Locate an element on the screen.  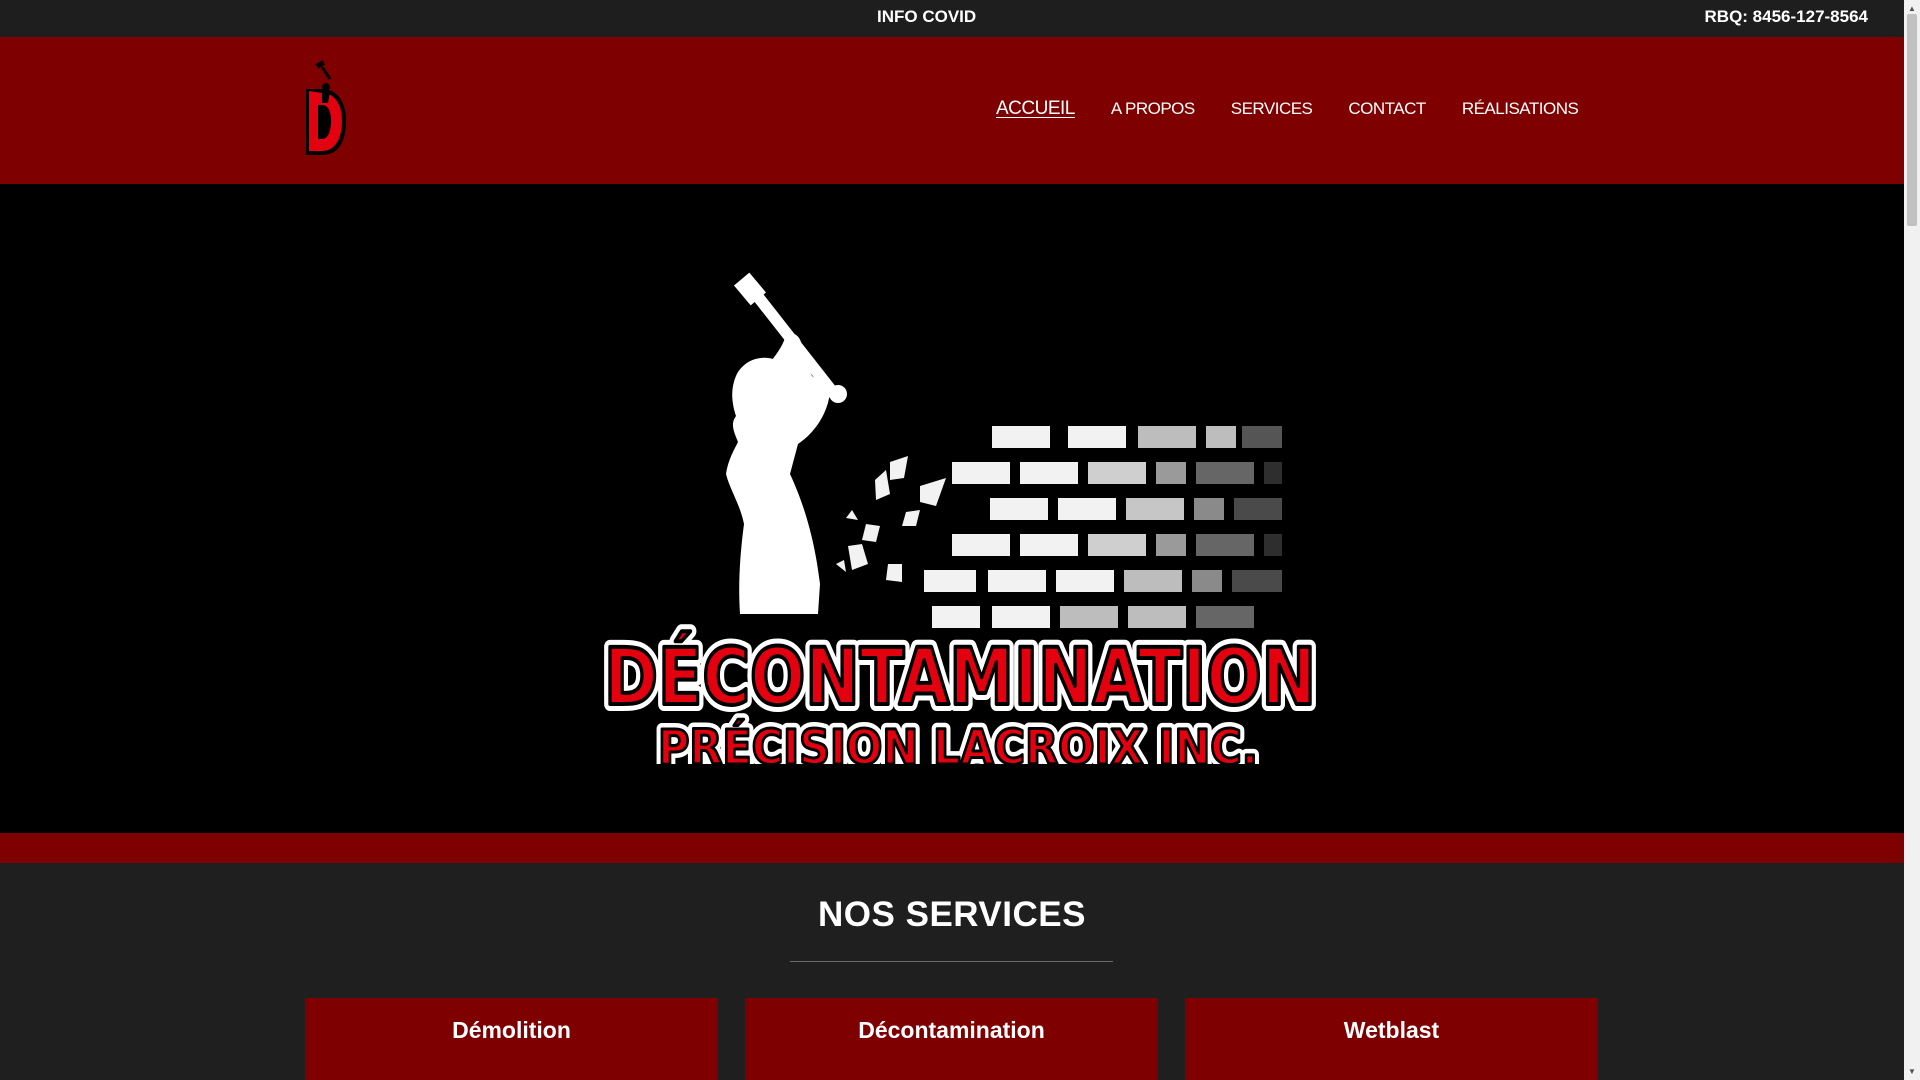
info-covid-link: INFO COVID is located at coordinates (926, 18).